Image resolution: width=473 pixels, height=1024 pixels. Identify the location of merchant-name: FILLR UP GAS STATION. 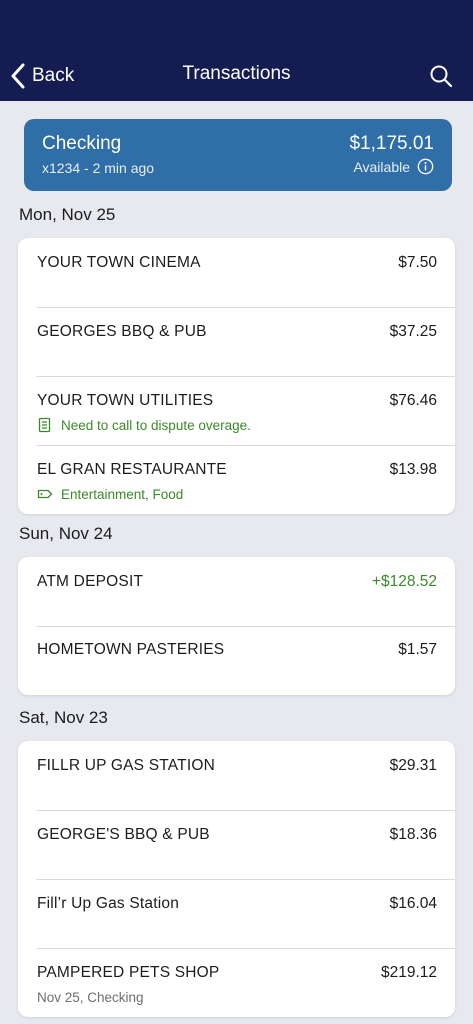
(126, 765).